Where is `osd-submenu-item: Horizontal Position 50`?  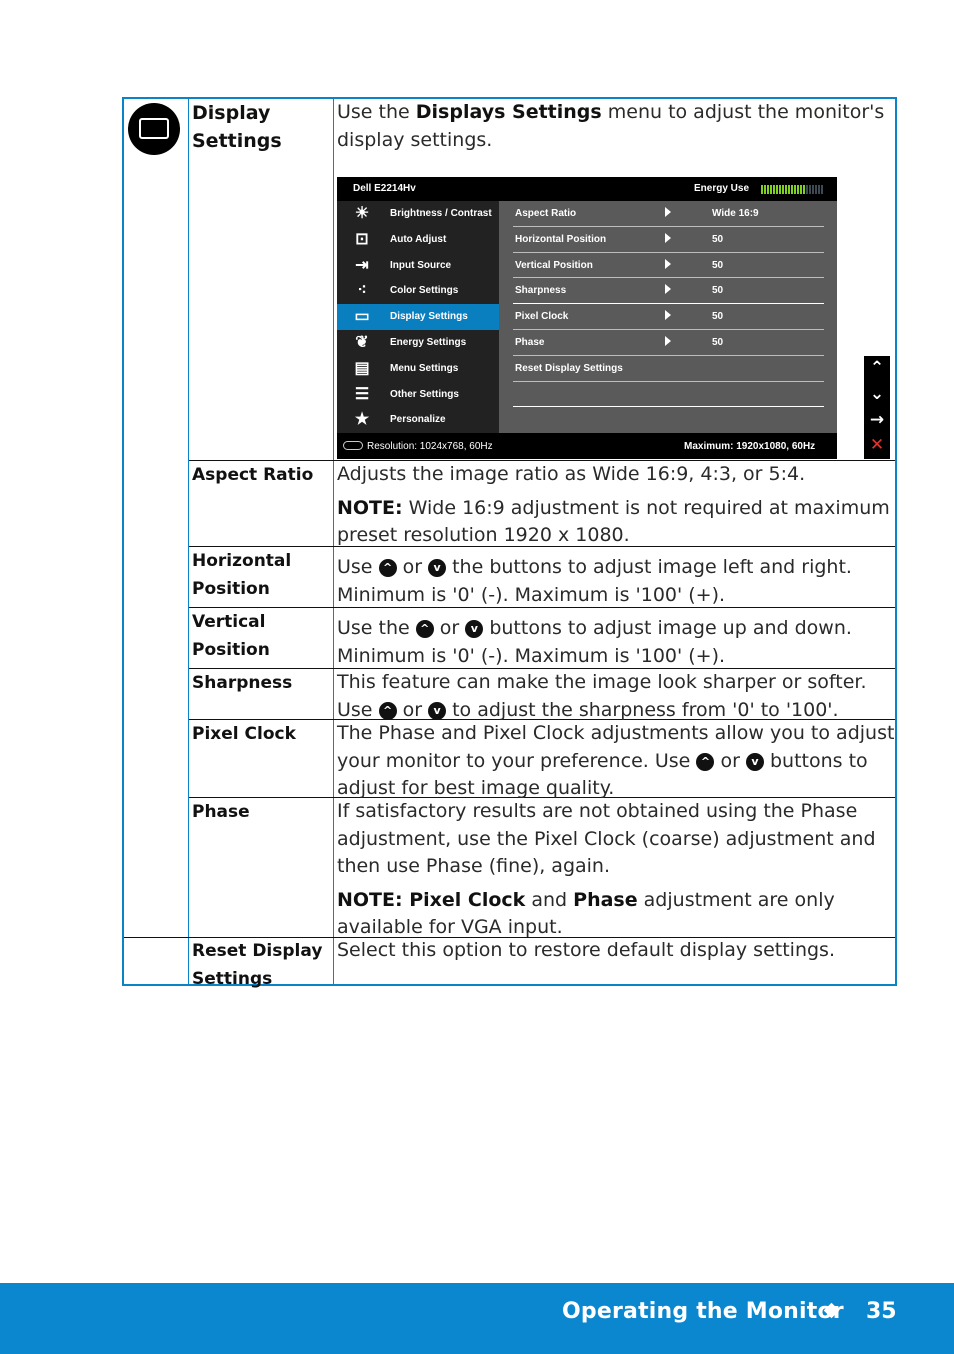 osd-submenu-item: Horizontal Position 50 is located at coordinates (668, 240).